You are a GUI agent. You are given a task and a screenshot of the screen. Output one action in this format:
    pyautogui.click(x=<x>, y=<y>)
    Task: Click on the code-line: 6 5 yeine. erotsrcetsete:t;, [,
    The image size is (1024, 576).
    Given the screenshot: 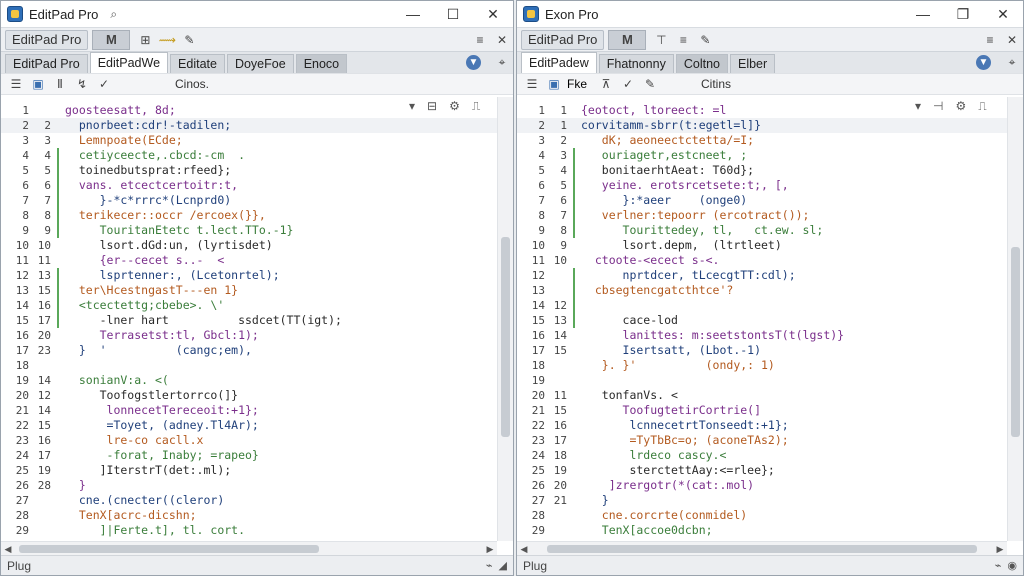 What is the action you would take?
    pyautogui.click(x=762, y=185)
    